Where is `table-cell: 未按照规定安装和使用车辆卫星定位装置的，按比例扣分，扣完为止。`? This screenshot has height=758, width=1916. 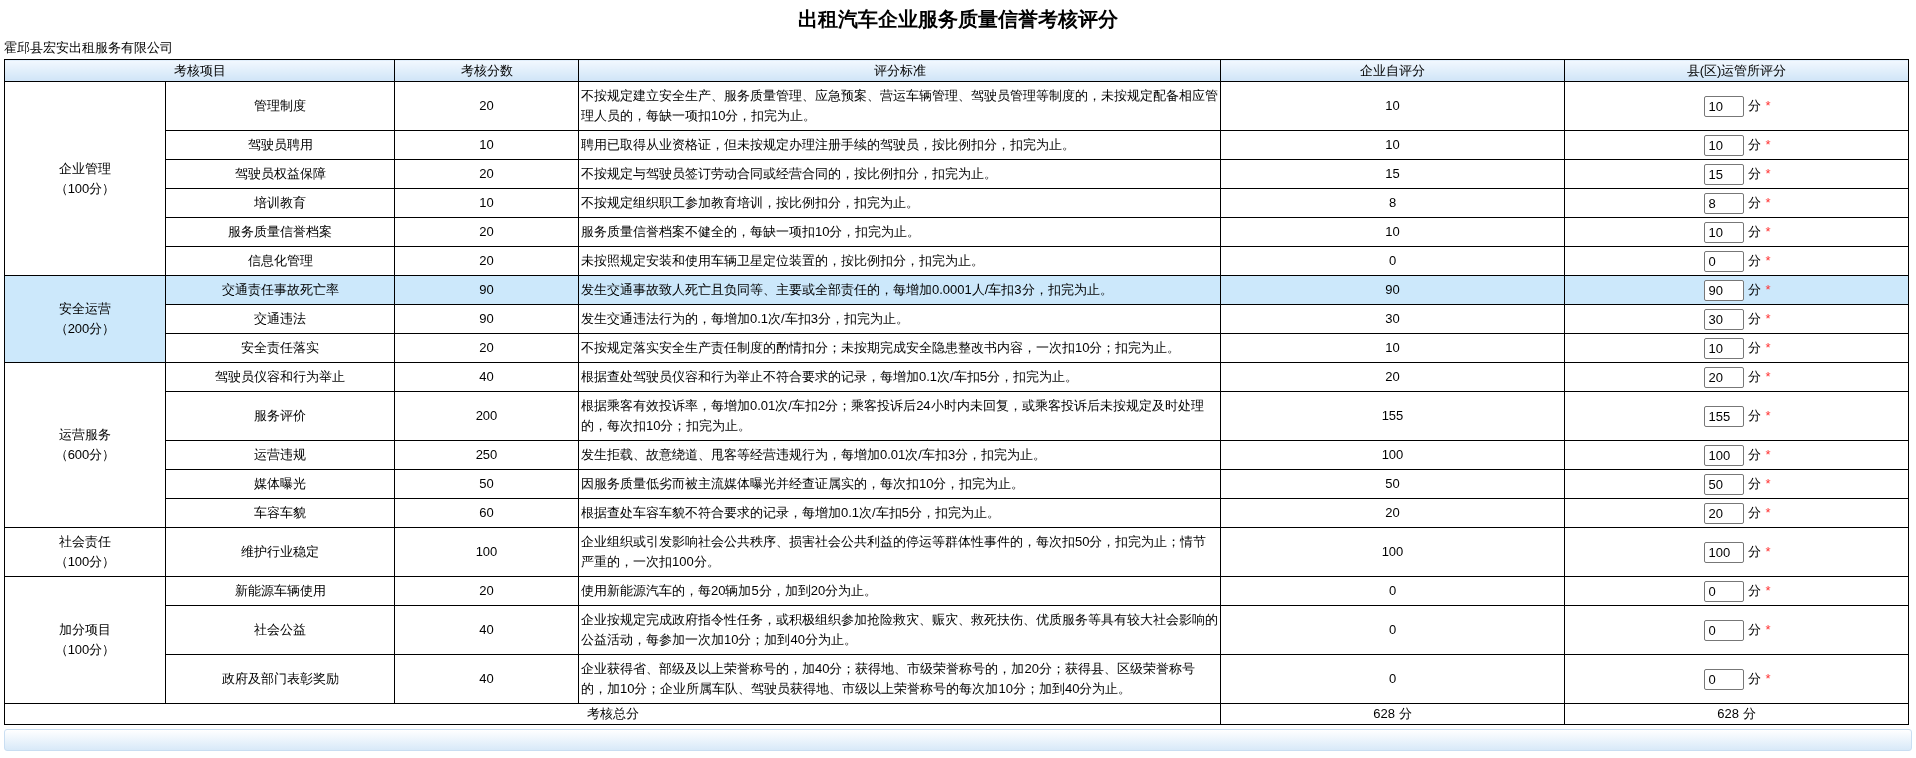 table-cell: 未按照规定安装和使用车辆卫星定位装置的，按比例扣分，扣完为止。 is located at coordinates (899, 261).